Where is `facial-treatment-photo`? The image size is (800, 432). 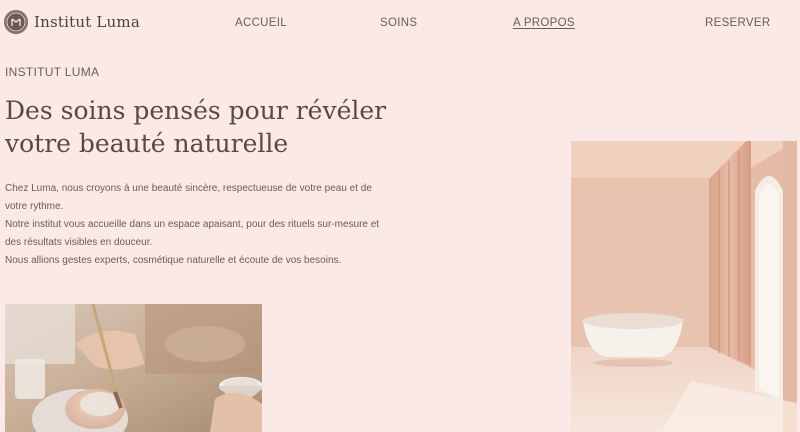
facial-treatment-photo is located at coordinates (133, 368).